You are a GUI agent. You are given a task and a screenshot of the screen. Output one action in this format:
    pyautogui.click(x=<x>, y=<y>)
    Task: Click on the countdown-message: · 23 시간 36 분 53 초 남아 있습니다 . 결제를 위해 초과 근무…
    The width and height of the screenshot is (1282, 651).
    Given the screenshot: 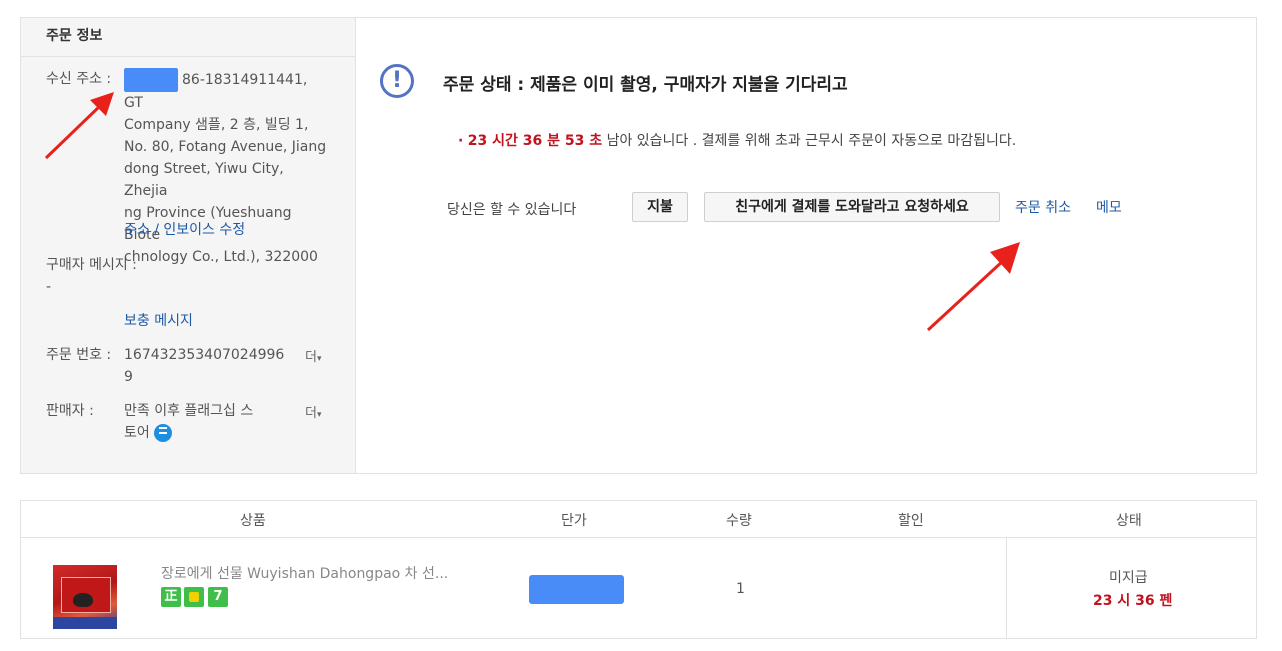 What is the action you would take?
    pyautogui.click(x=737, y=141)
    